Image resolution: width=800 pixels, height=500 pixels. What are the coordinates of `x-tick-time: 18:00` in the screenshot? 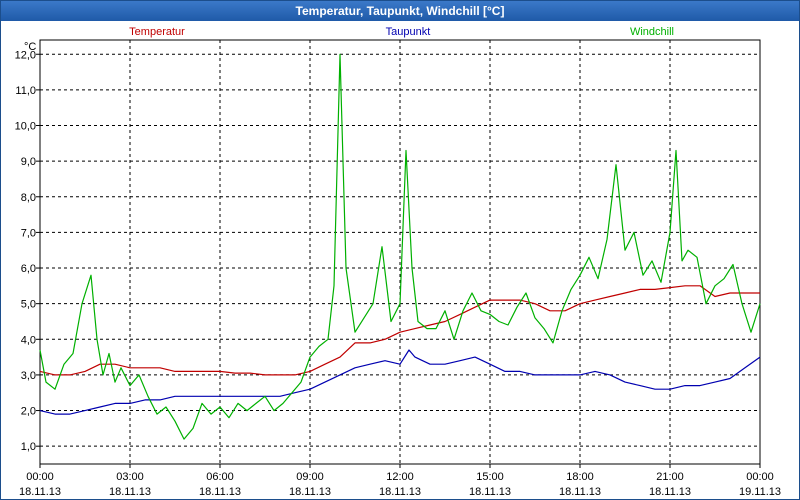 It's located at (580, 477).